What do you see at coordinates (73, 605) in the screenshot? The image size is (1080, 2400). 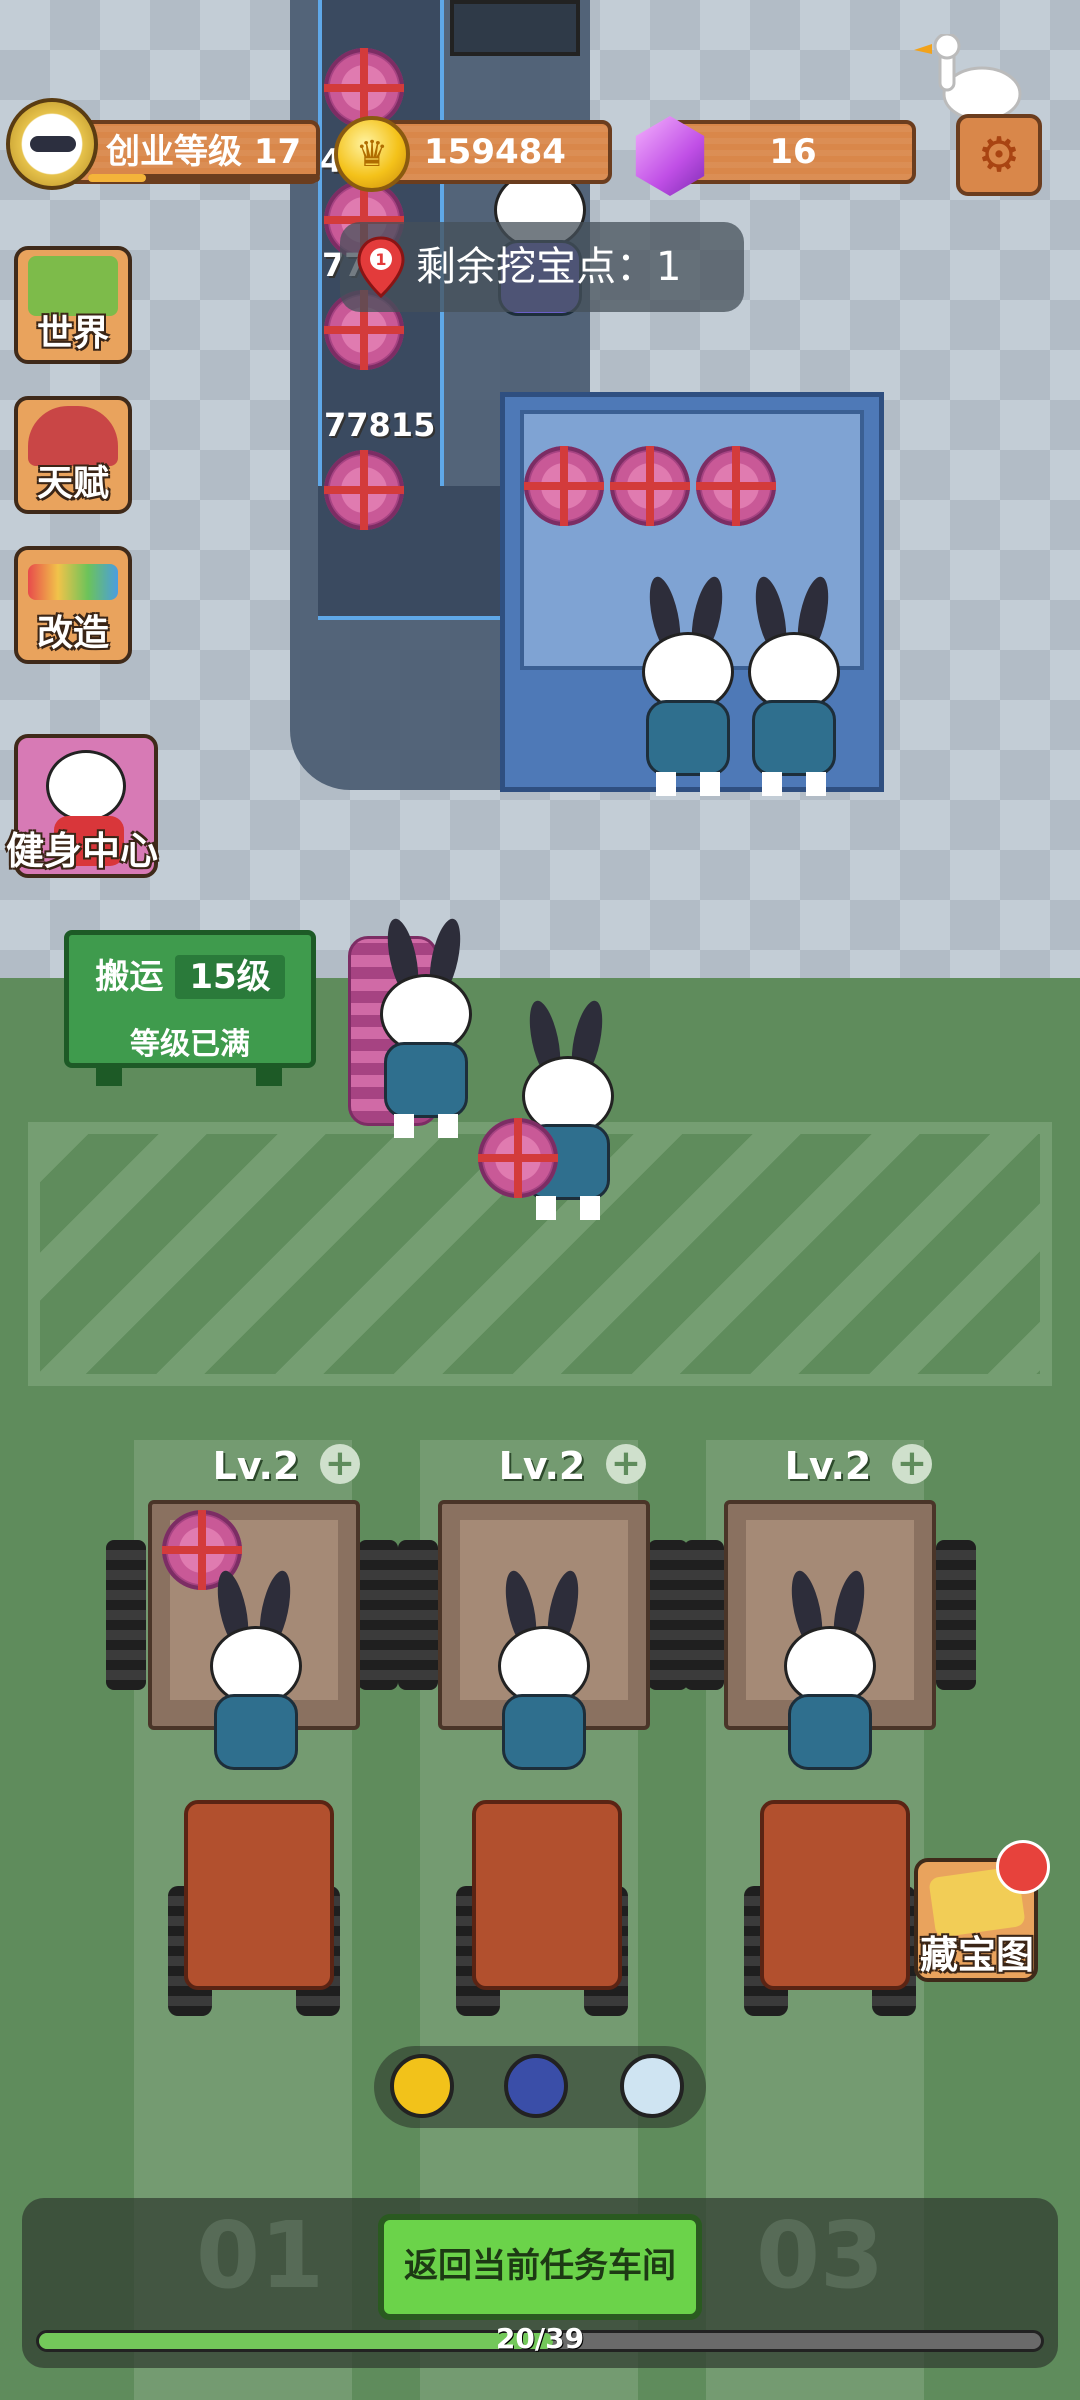 I see `renovate-button: 改造` at bounding box center [73, 605].